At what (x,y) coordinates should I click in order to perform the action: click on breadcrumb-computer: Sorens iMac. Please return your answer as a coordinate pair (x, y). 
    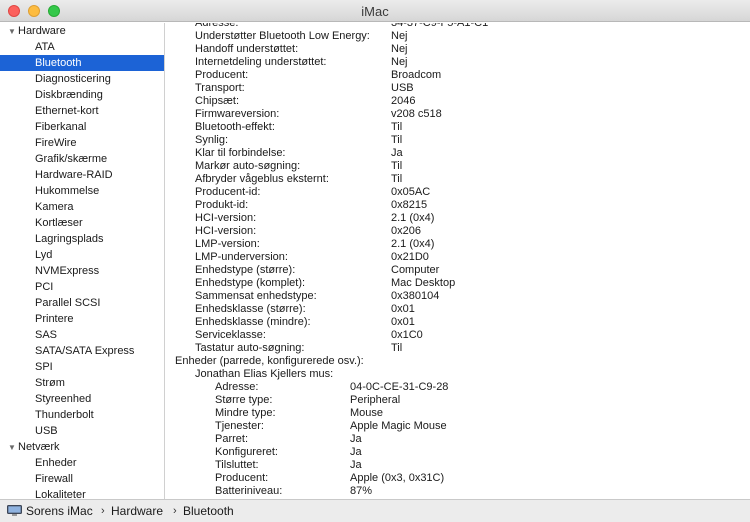
    Looking at the image, I should click on (59, 511).